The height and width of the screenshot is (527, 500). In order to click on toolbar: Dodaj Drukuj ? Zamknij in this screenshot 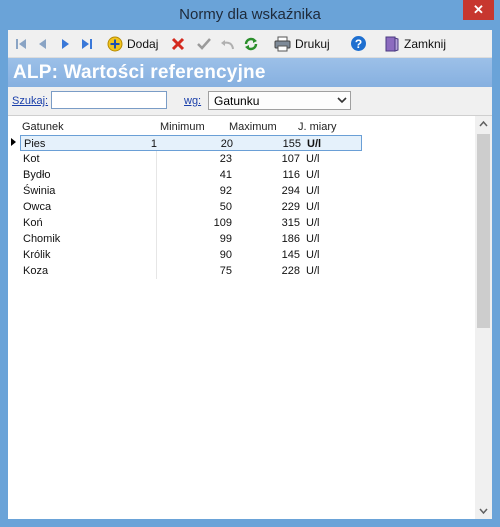, I will do `click(250, 44)`.